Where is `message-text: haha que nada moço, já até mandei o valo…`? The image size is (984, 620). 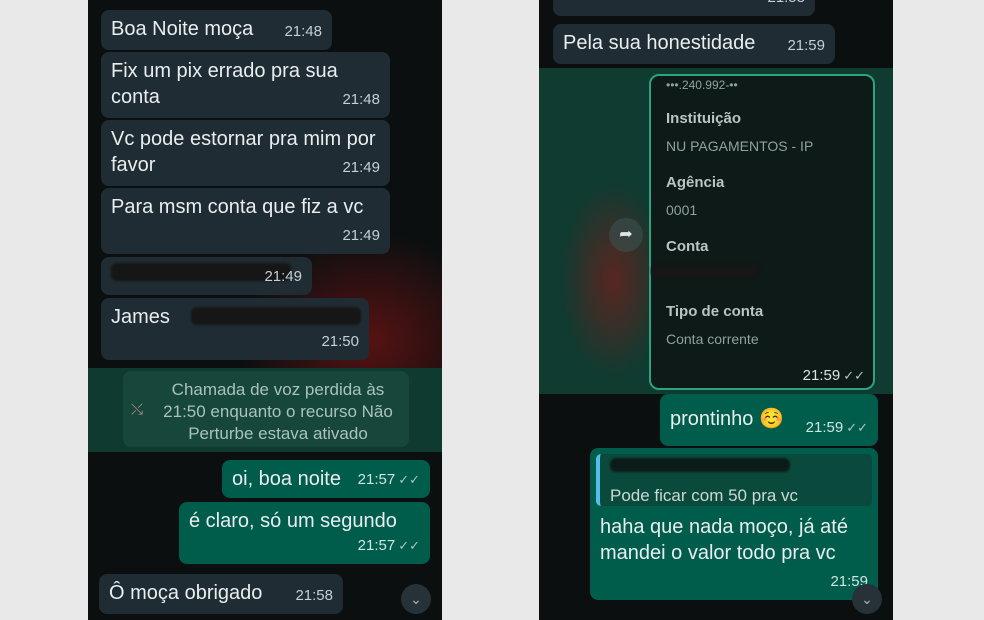 message-text: haha que nada moço, já até mandei o valo… is located at coordinates (724, 540).